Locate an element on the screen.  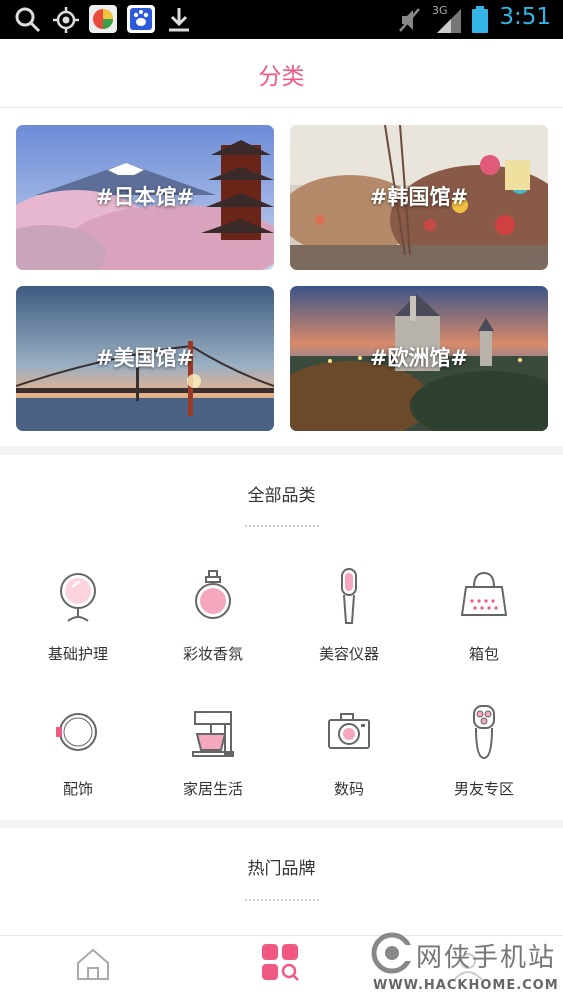
battery-icon is located at coordinates (480, 19).